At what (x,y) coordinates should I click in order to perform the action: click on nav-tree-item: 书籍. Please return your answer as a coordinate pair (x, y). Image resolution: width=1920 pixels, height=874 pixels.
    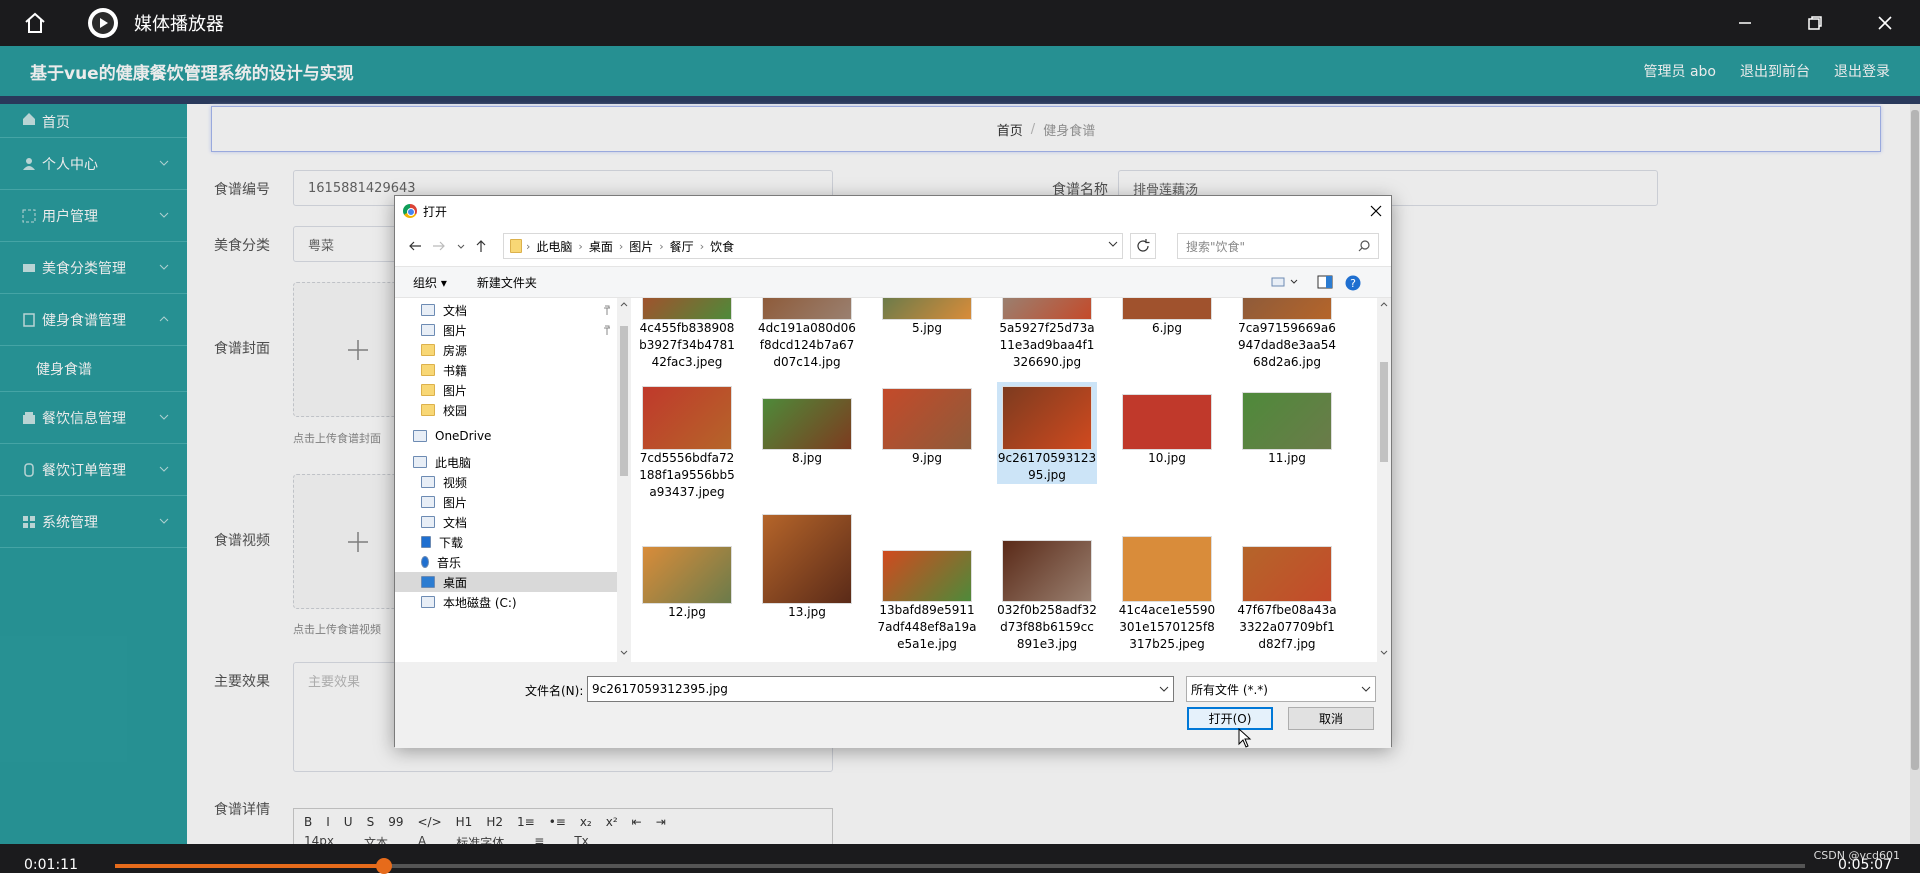
    Looking at the image, I should click on (506, 370).